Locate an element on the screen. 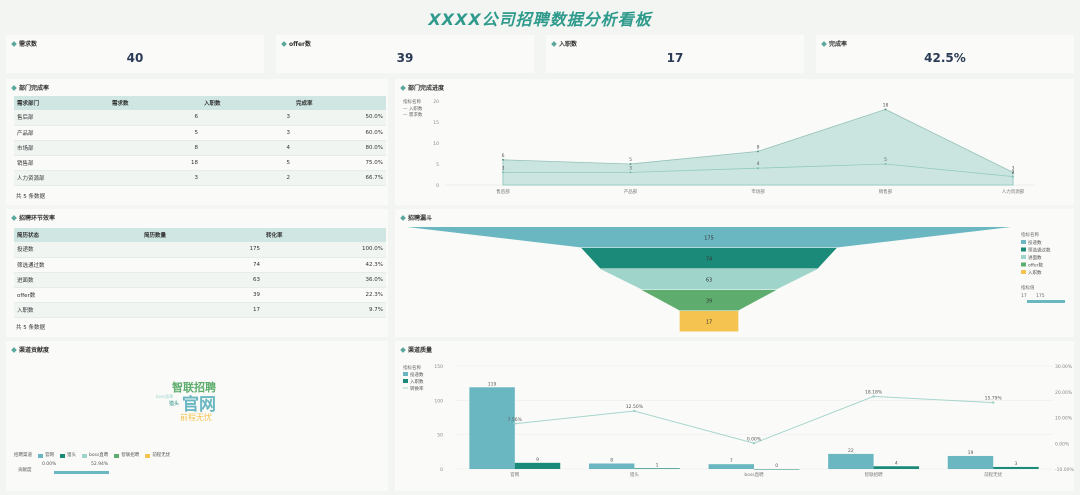  legend-label: boss直聘 is located at coordinates (99, 455).